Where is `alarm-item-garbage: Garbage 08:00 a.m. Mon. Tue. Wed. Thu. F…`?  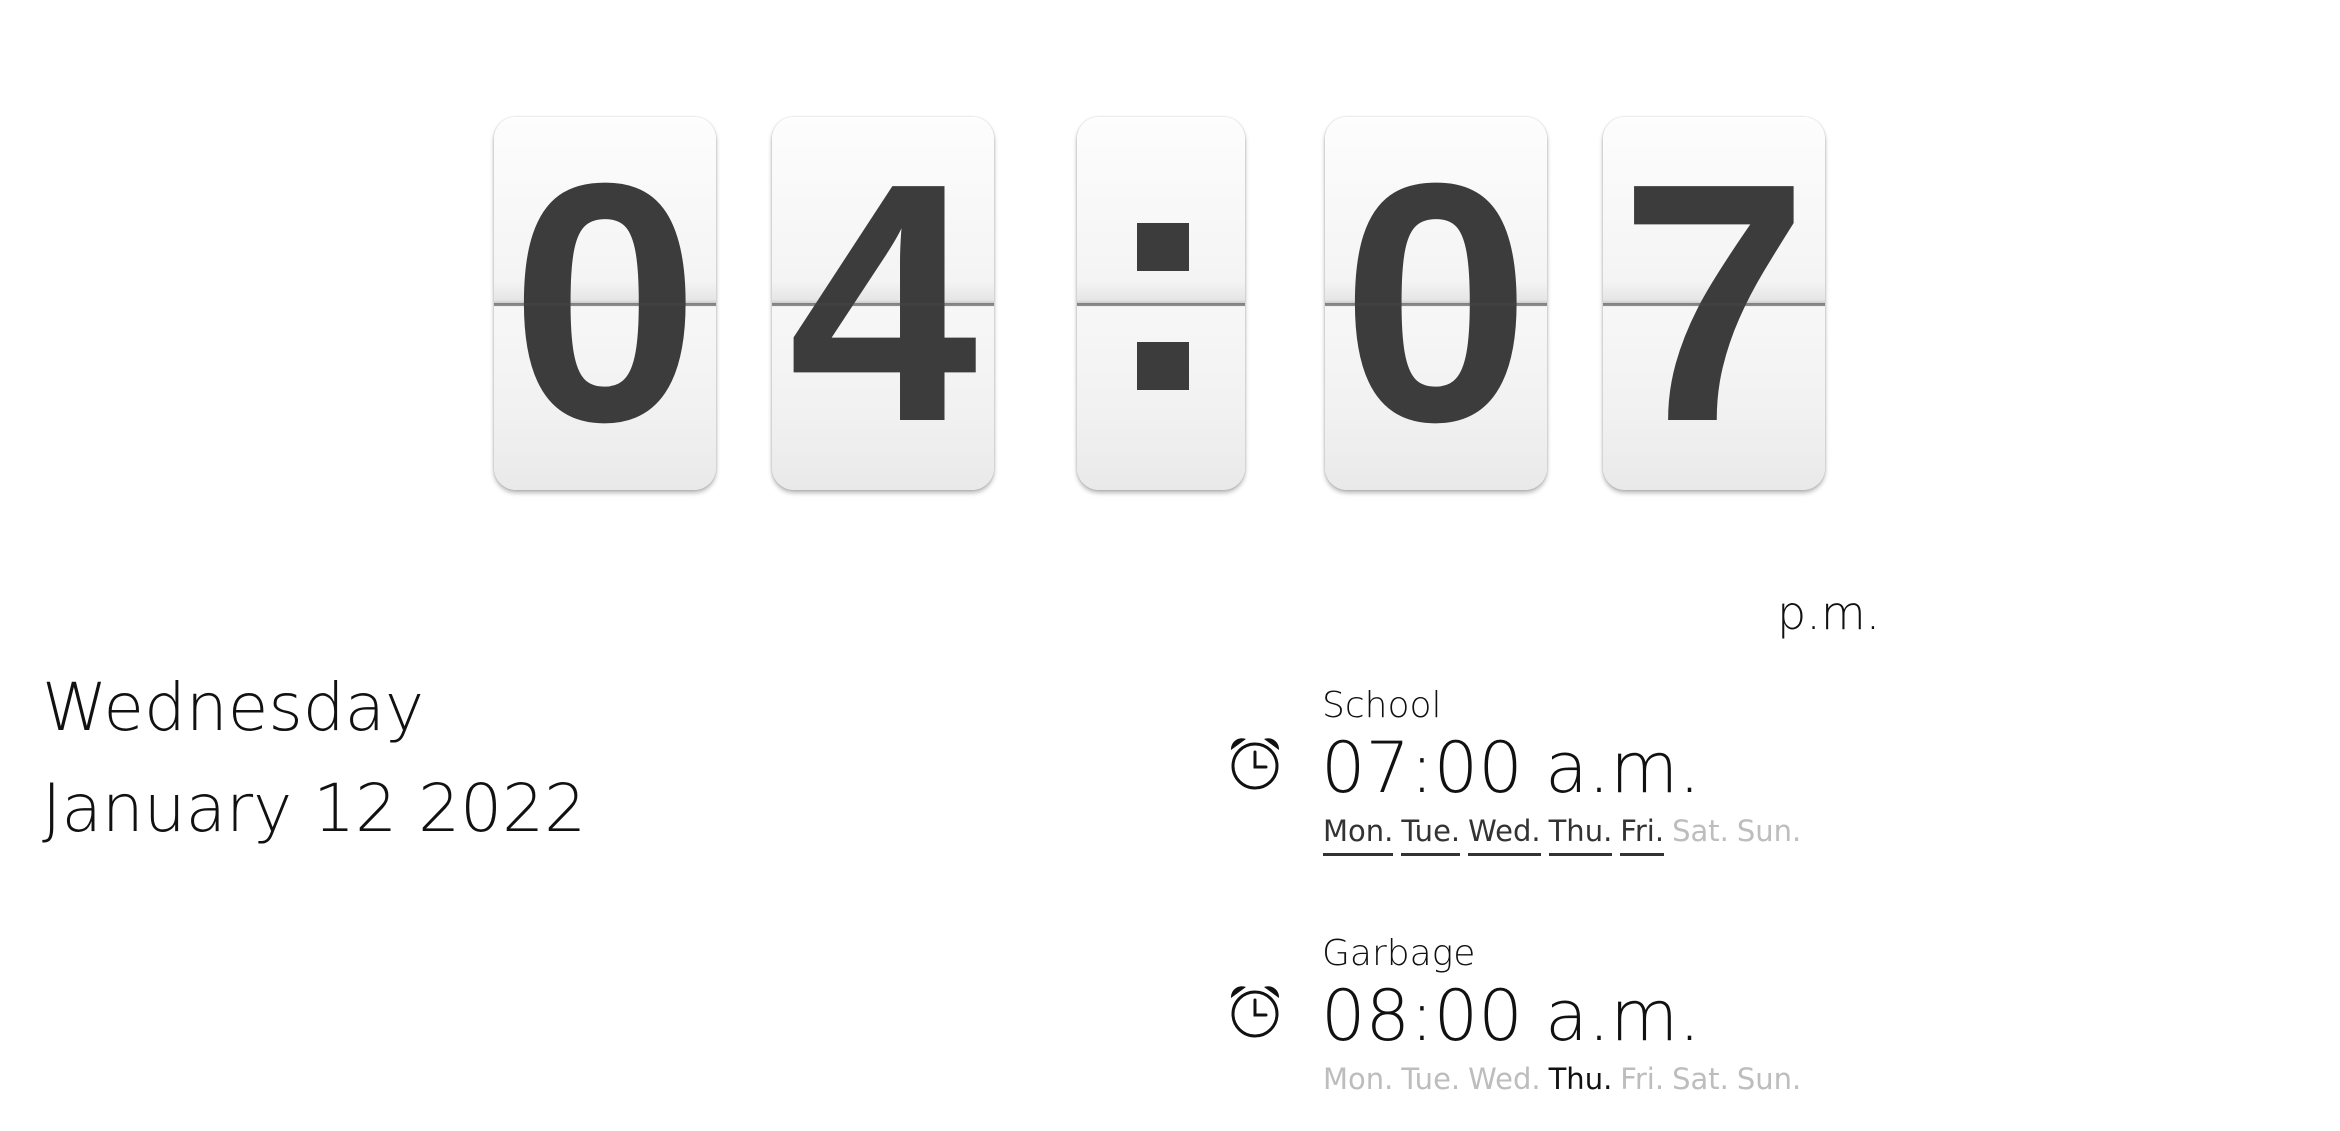 alarm-item-garbage: Garbage 08:00 a.m. Mon. Tue. Wed. Thu. F… is located at coordinates (1665, 1031).